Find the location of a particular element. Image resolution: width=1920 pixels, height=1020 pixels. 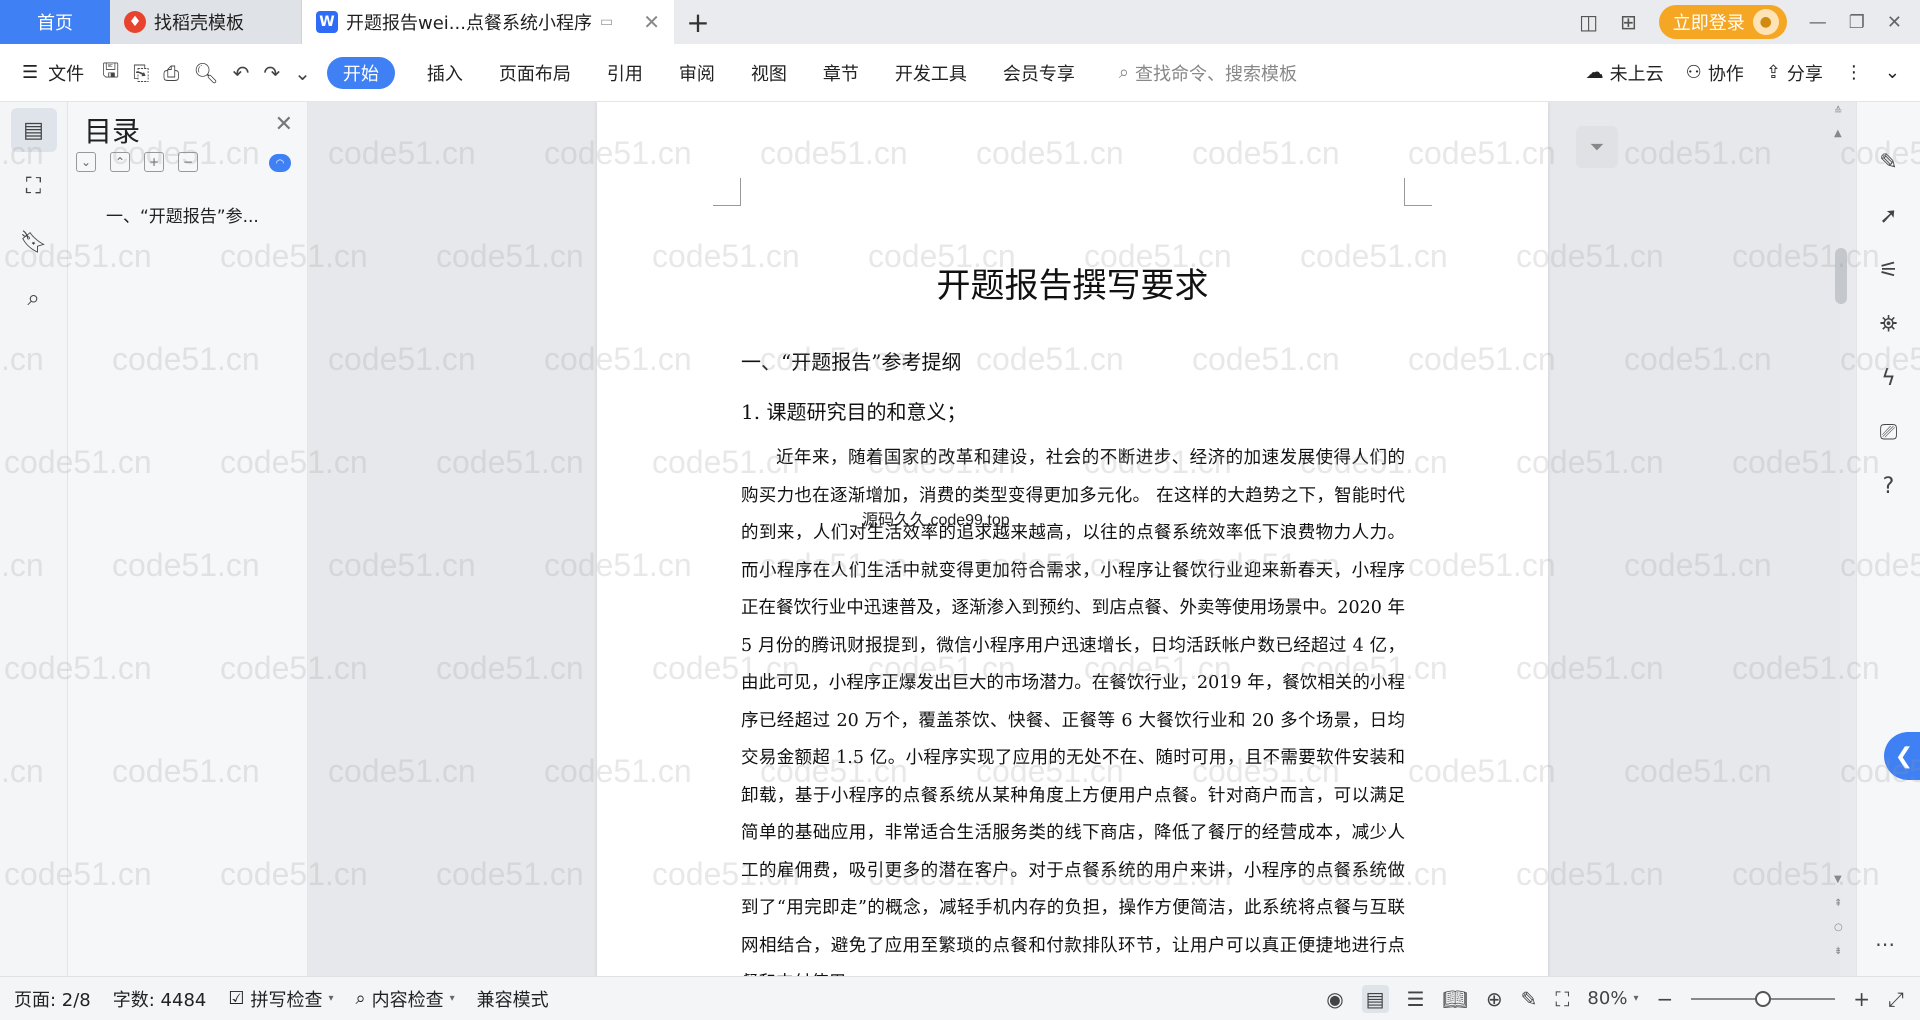

command-search-placeholder: 查找命令、搜索模板 is located at coordinates (1215, 74).